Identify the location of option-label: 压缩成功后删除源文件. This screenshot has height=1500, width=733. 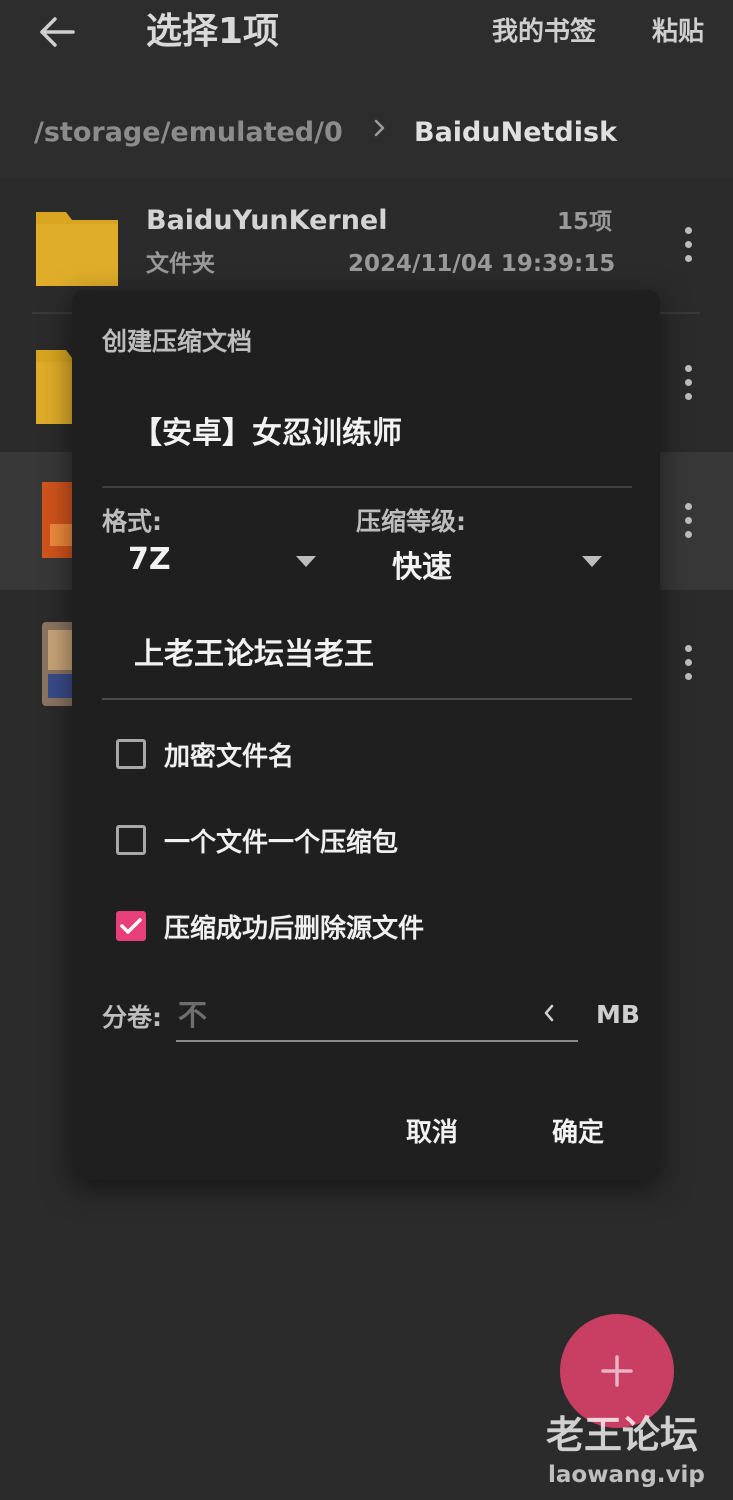
(294, 928).